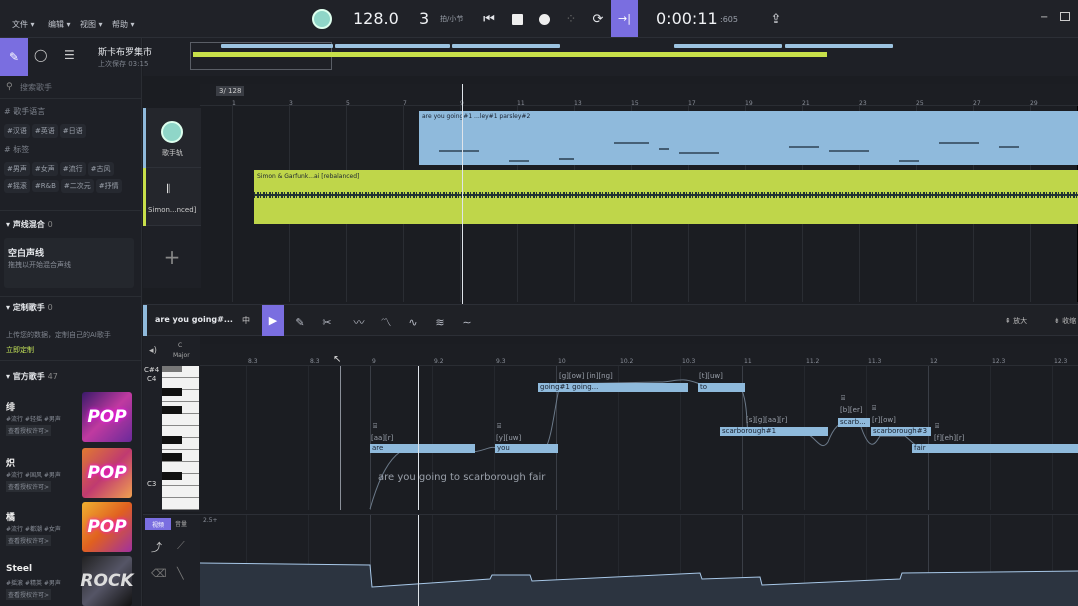 Image resolution: width=1078 pixels, height=606 pixels. What do you see at coordinates (181, 355) in the screenshot?
I see `key-mode: Major` at bounding box center [181, 355].